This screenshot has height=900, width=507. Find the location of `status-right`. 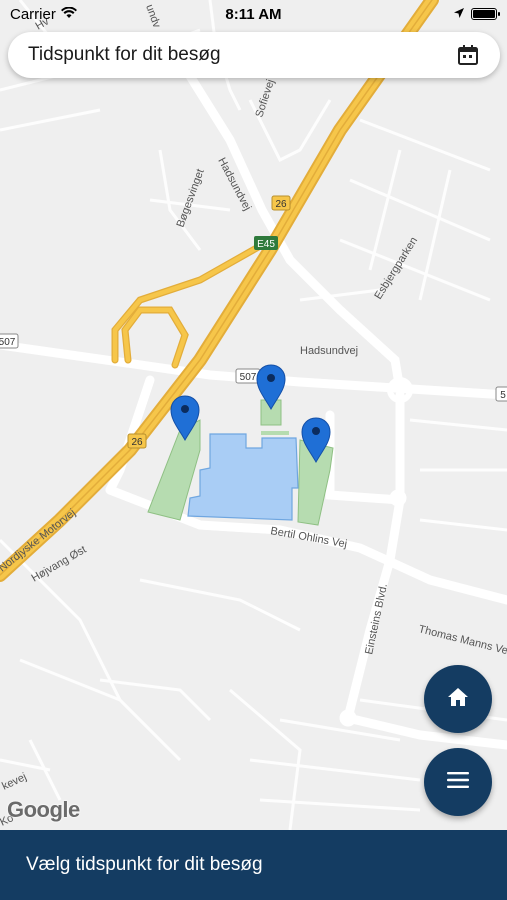

status-right is located at coordinates (476, 14).